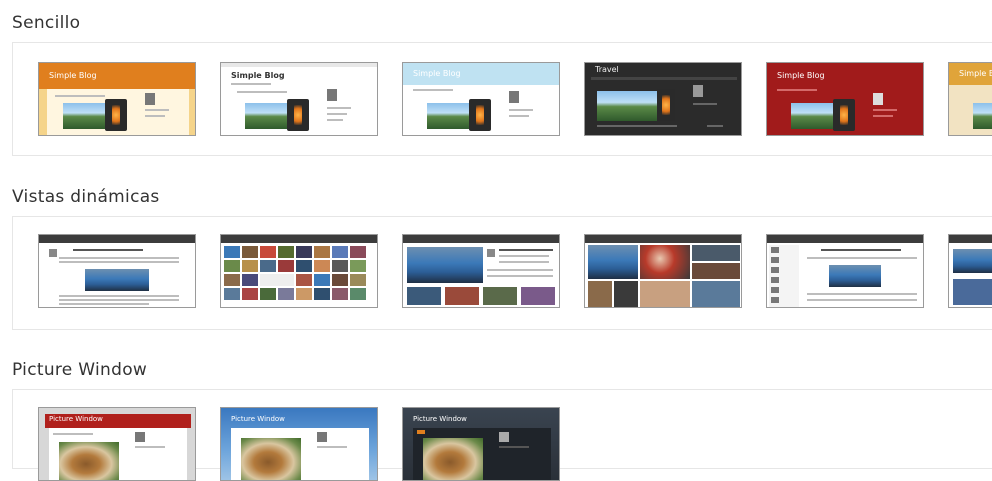  I want to click on template-thumbnail-simple-gold: Simple Blog, so click(970, 99).